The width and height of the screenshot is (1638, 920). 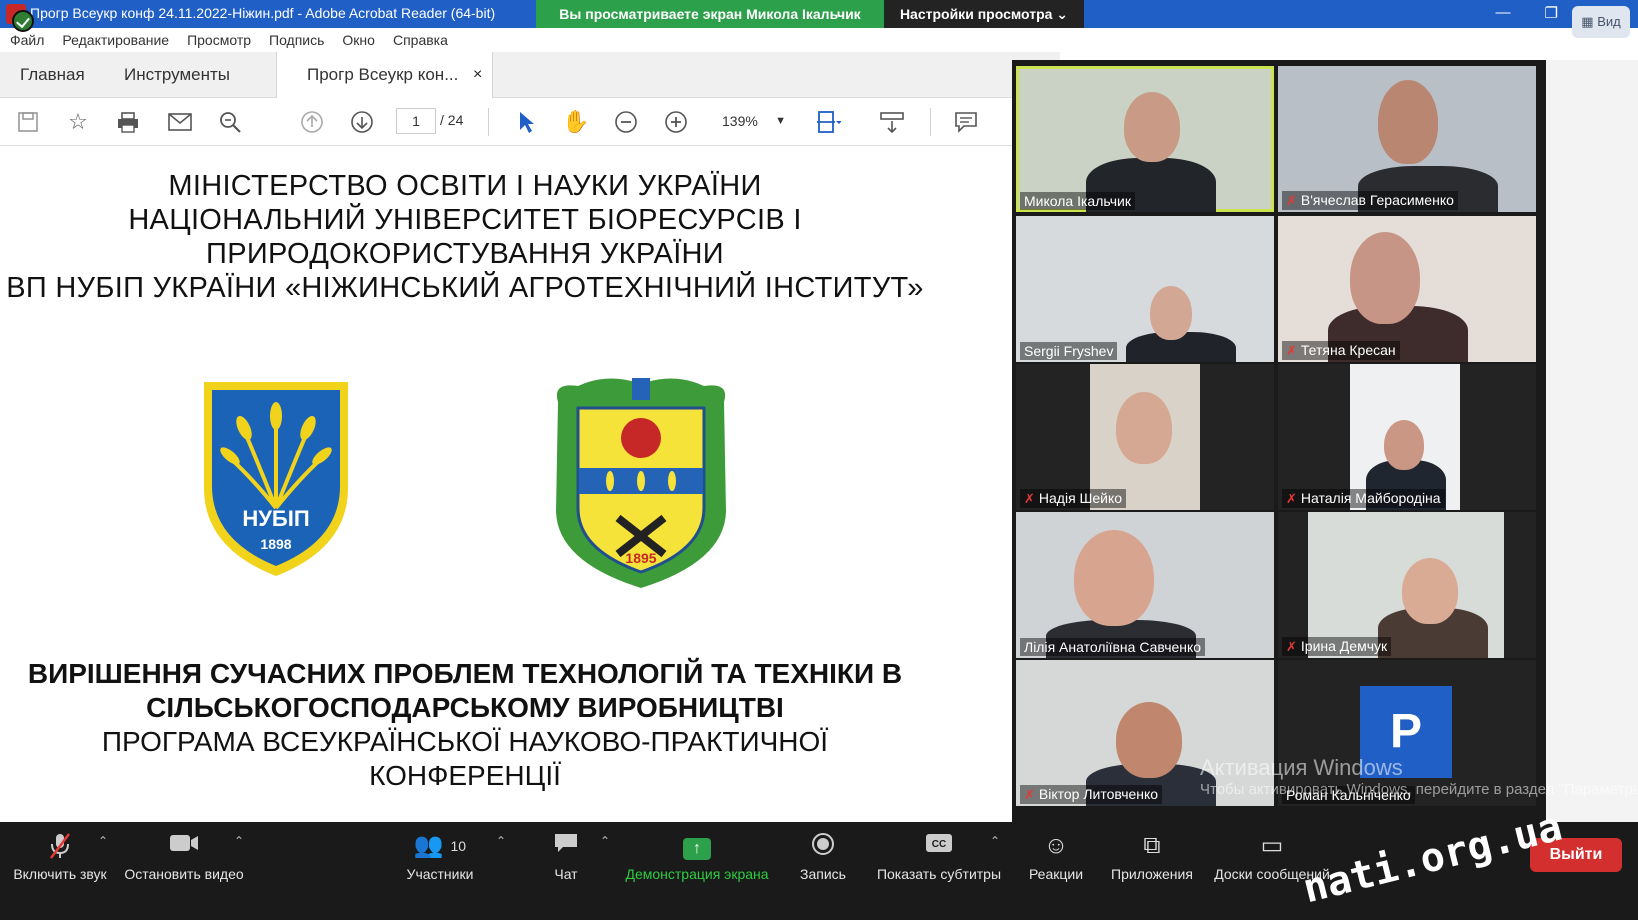 What do you see at coordinates (1152, 871) in the screenshot?
I see `apps-button: ⧉ Приложения` at bounding box center [1152, 871].